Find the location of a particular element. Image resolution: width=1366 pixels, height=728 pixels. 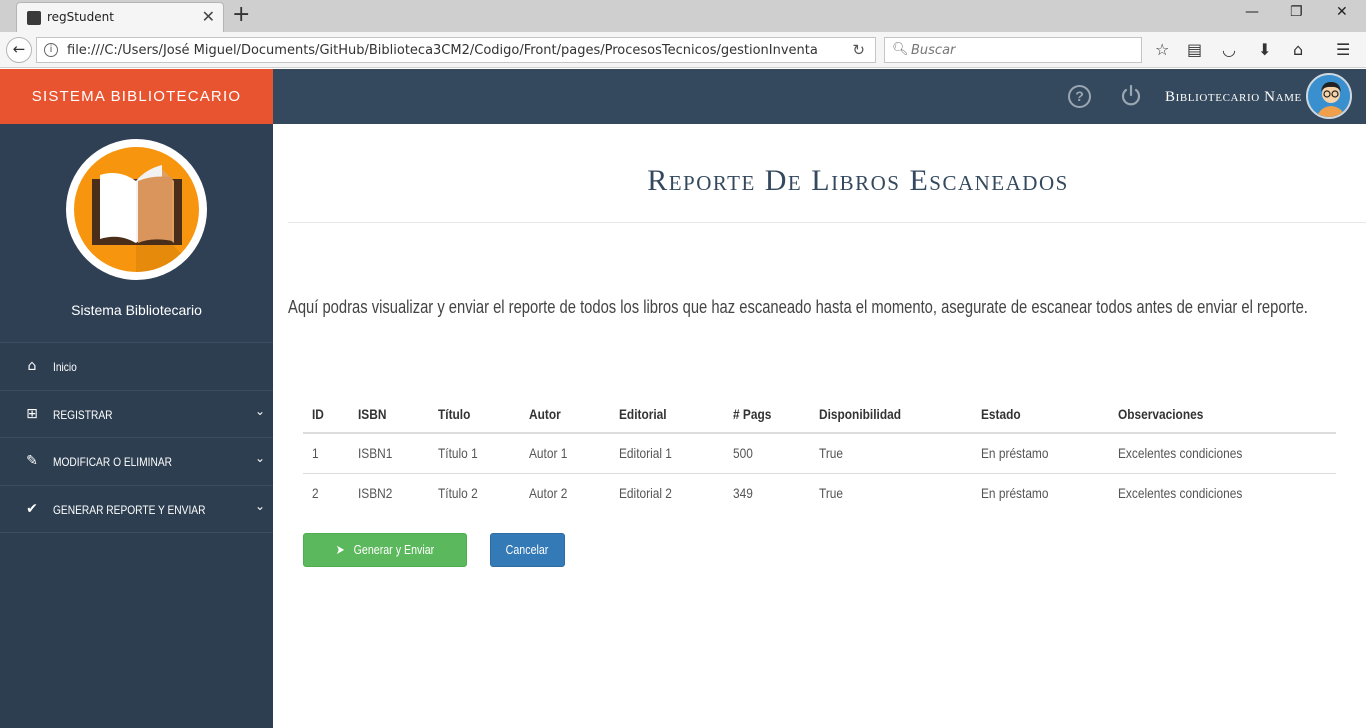

close-tab-icon: ✕ is located at coordinates (208, 16).